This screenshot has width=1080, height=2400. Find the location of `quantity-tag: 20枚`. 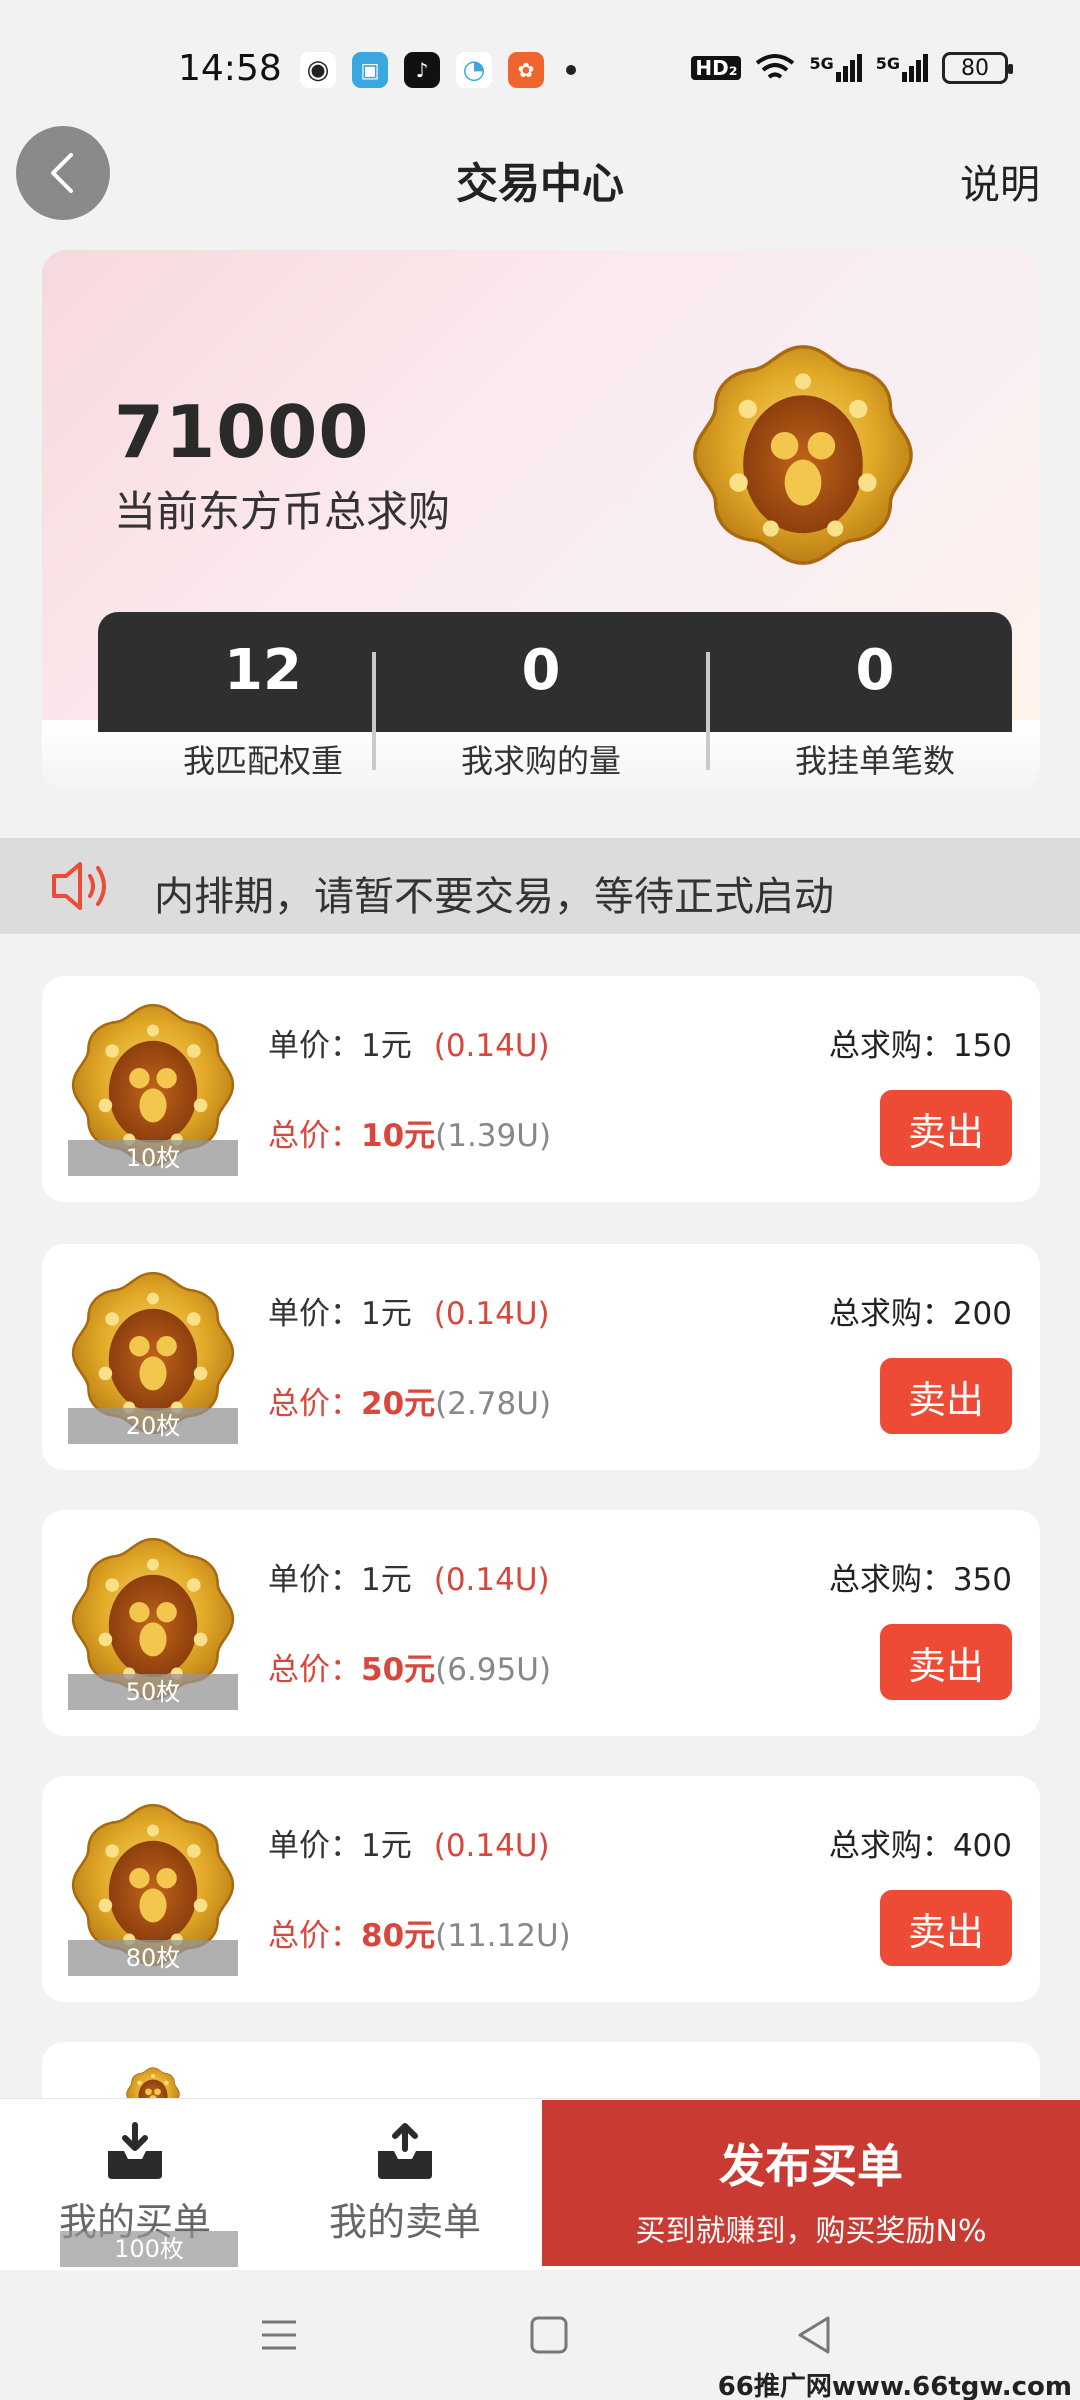

quantity-tag: 20枚 is located at coordinates (153, 1426).